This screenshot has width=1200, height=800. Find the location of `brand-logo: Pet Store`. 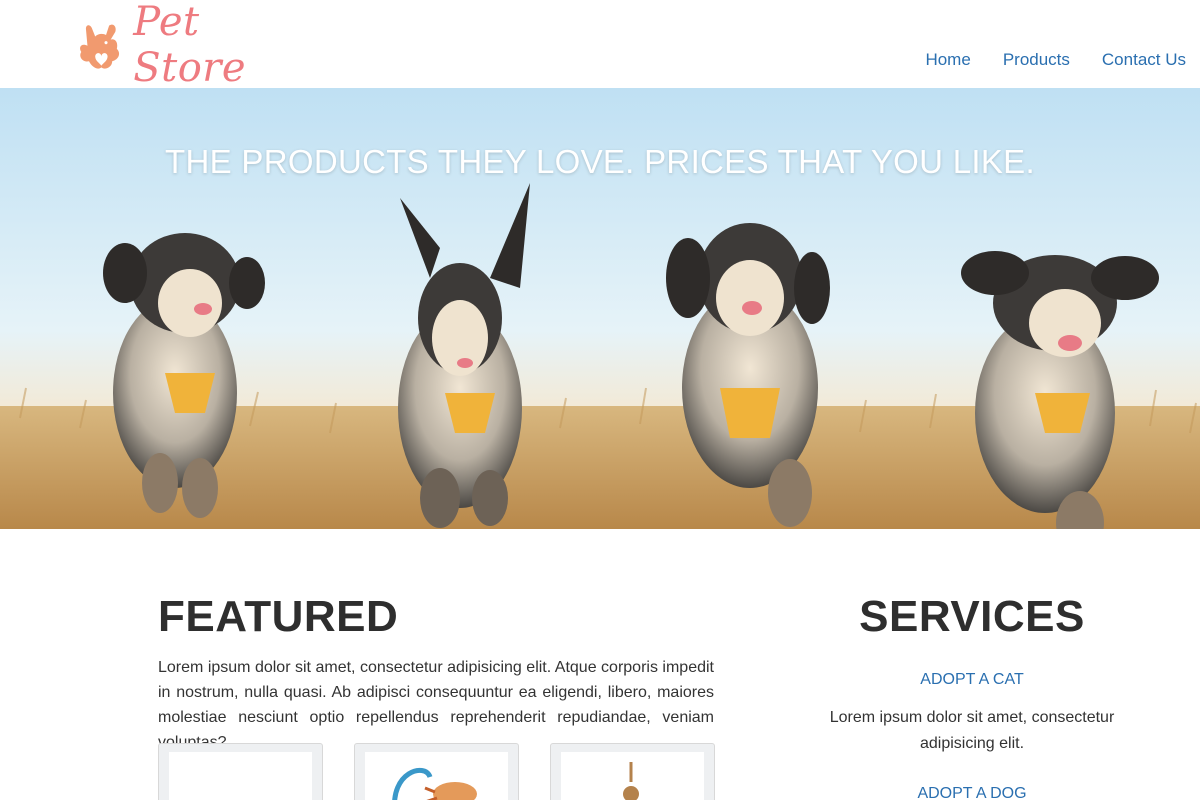

brand-logo: Pet Store is located at coordinates (177, 45).